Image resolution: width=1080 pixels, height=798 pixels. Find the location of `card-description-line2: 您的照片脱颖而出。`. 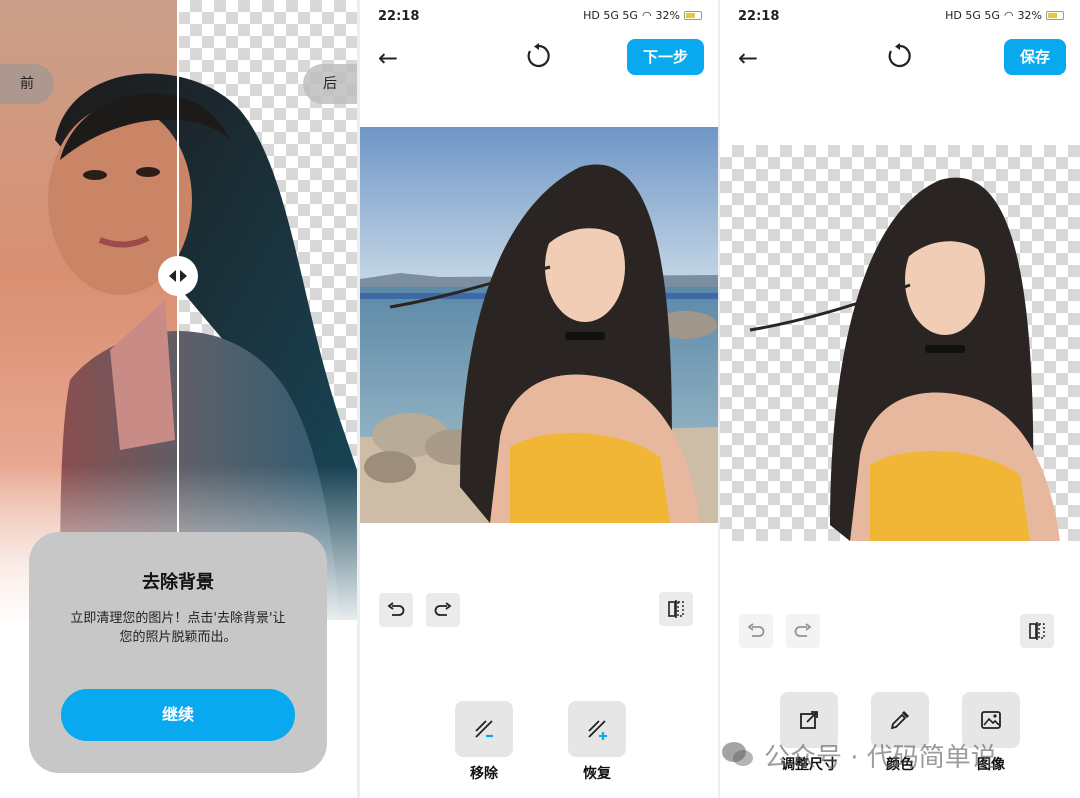

card-description-line2: 您的照片脱颖而出。 is located at coordinates (178, 637).